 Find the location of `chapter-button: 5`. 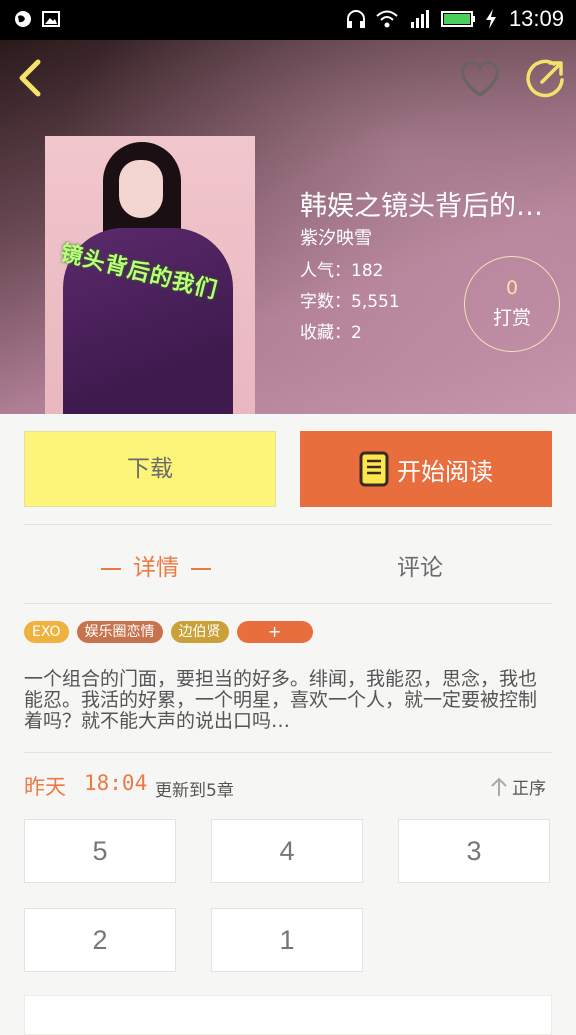

chapter-button: 5 is located at coordinates (100, 851).